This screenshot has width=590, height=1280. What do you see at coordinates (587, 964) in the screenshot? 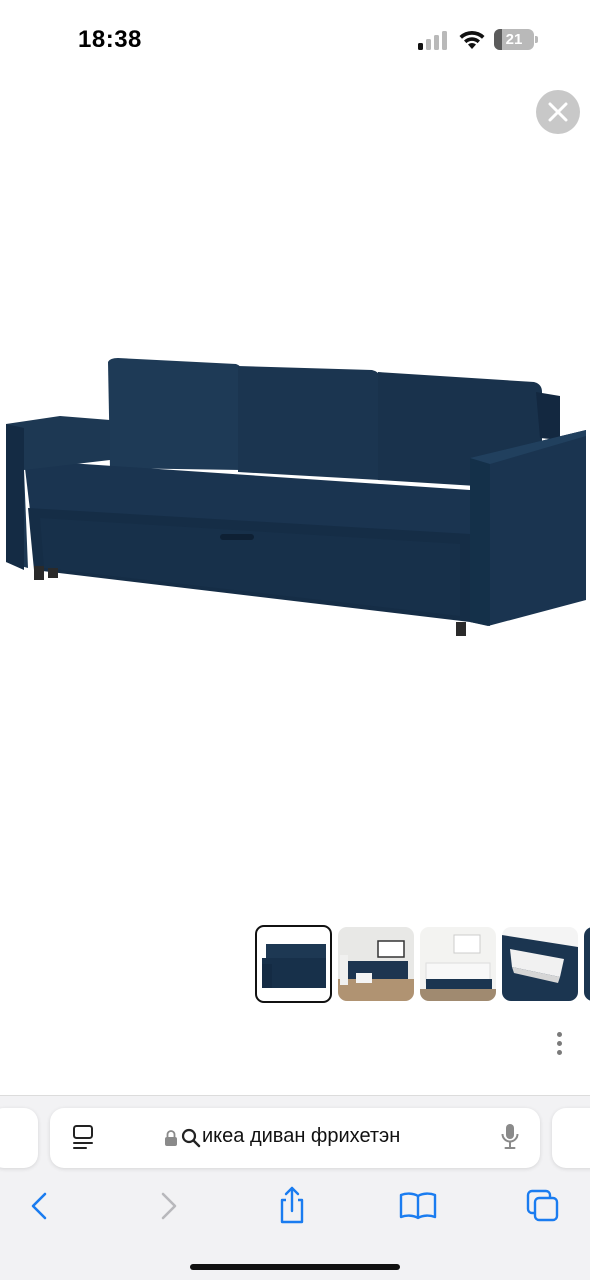
I see `thumbnail-more` at bounding box center [587, 964].